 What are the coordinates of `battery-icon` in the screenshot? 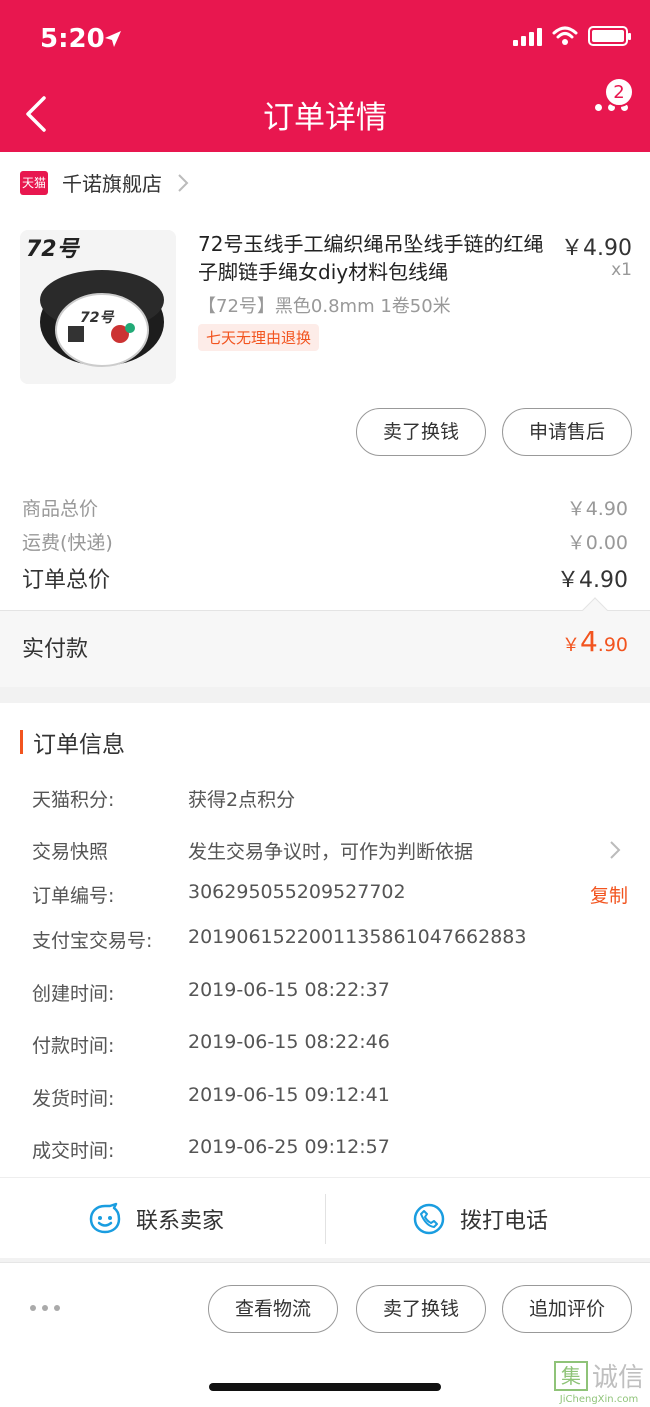 It's located at (609, 36).